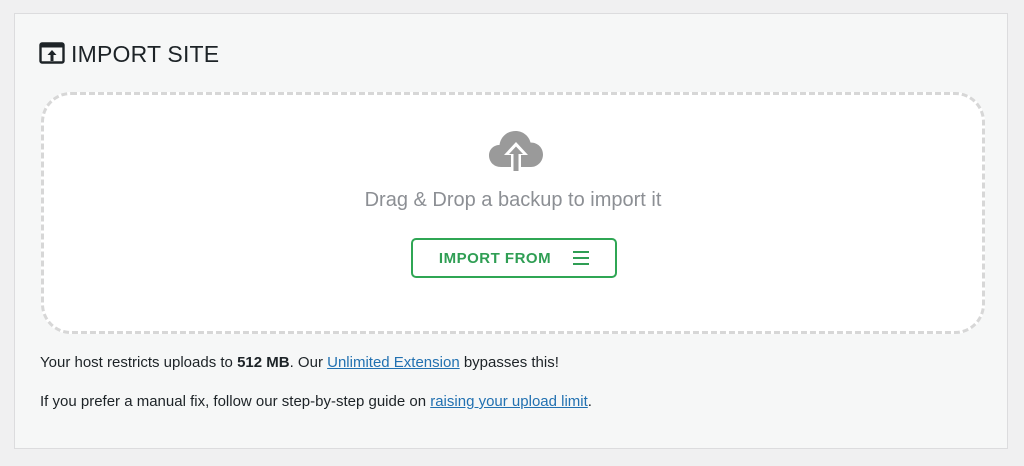 The height and width of the screenshot is (466, 1024). I want to click on notice-text: Your host restricts uploads to, so click(139, 362).